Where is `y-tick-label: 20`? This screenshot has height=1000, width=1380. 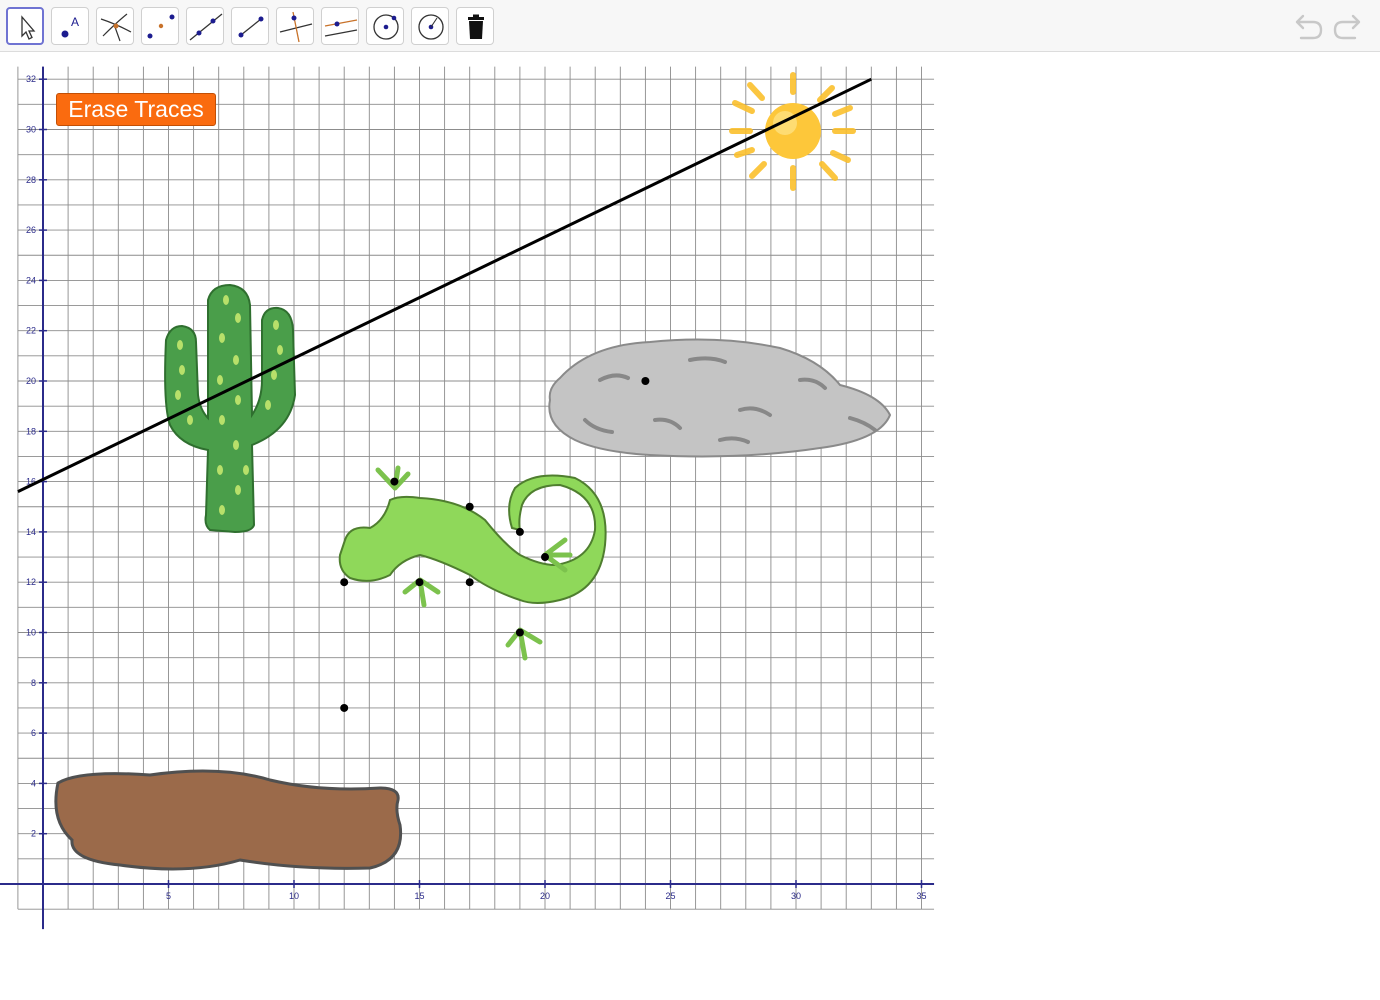 y-tick-label: 20 is located at coordinates (31, 381).